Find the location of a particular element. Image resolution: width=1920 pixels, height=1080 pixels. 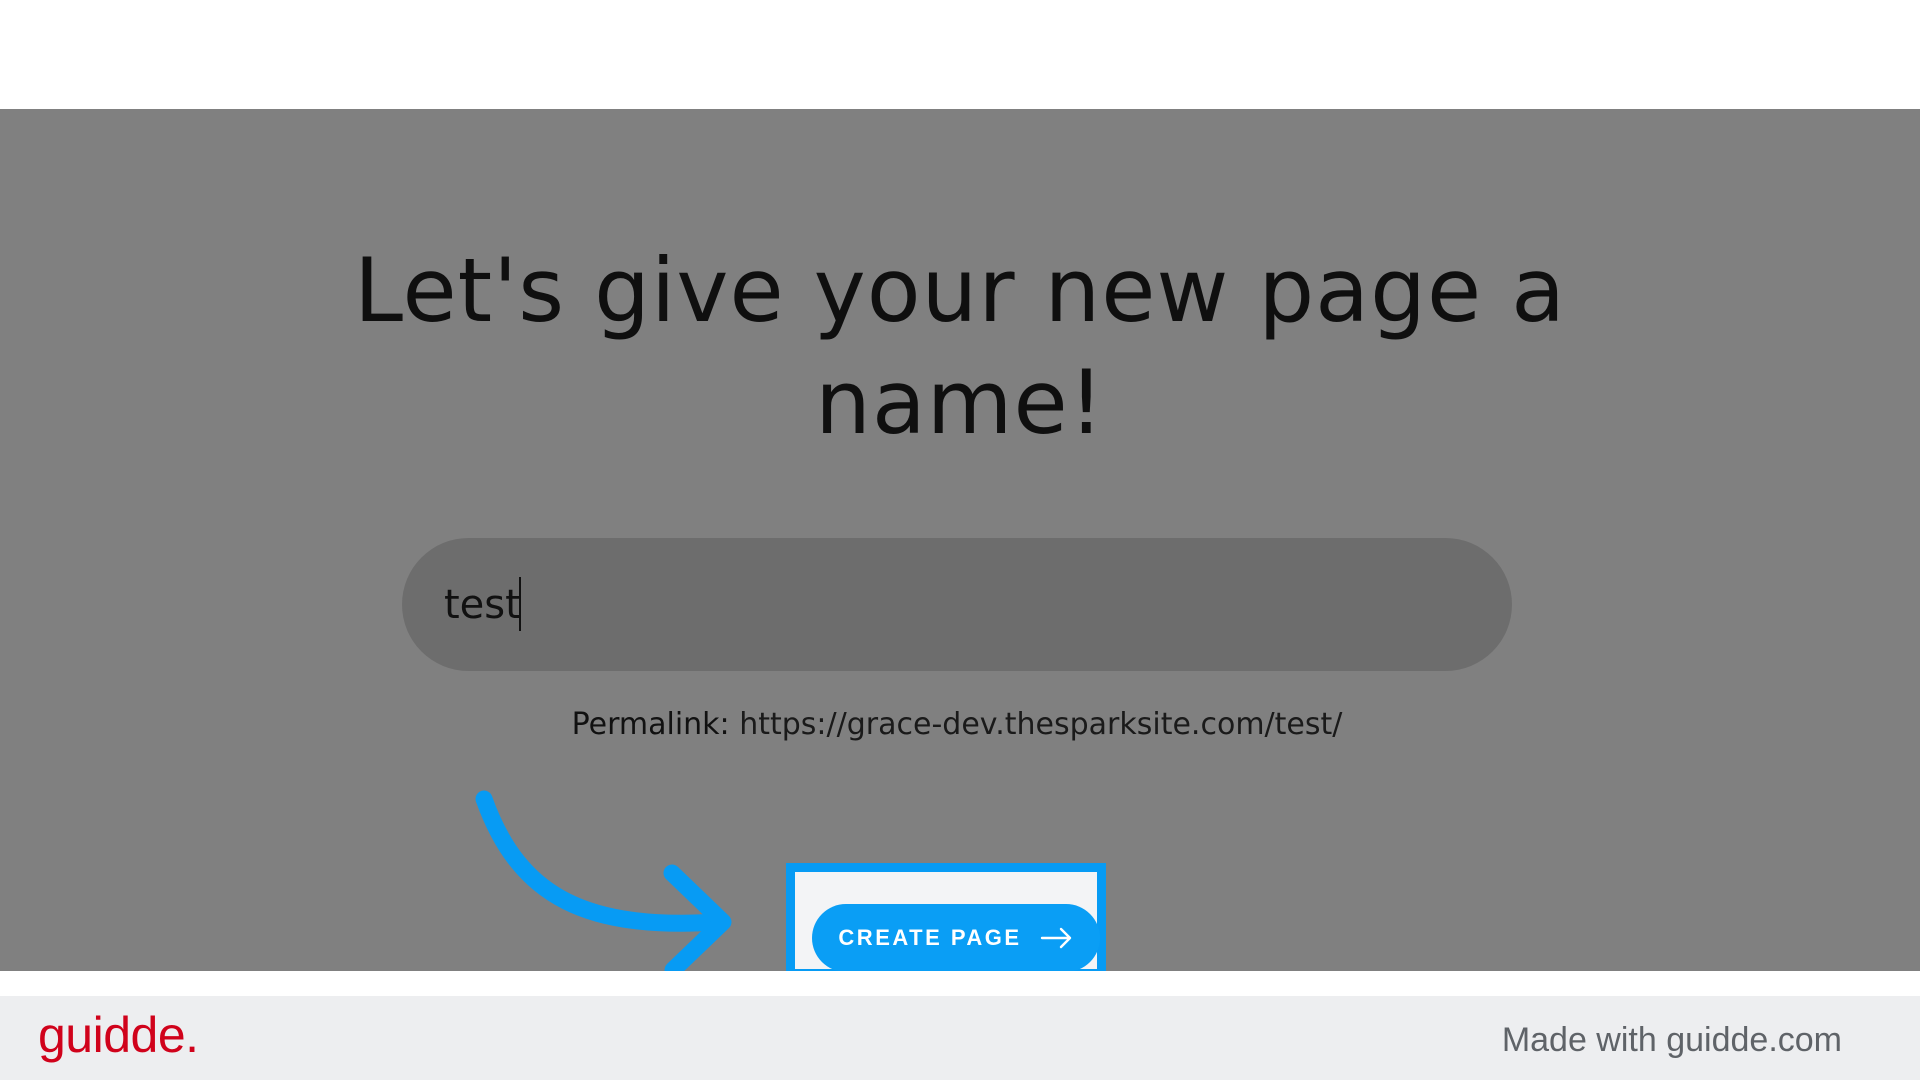

arrow-right-icon is located at coordinates (1055, 938).